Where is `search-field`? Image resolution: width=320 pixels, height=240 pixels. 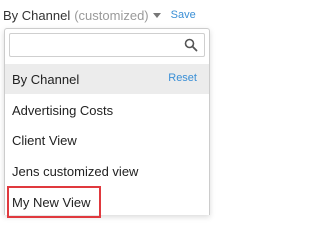
search-field is located at coordinates (107, 45).